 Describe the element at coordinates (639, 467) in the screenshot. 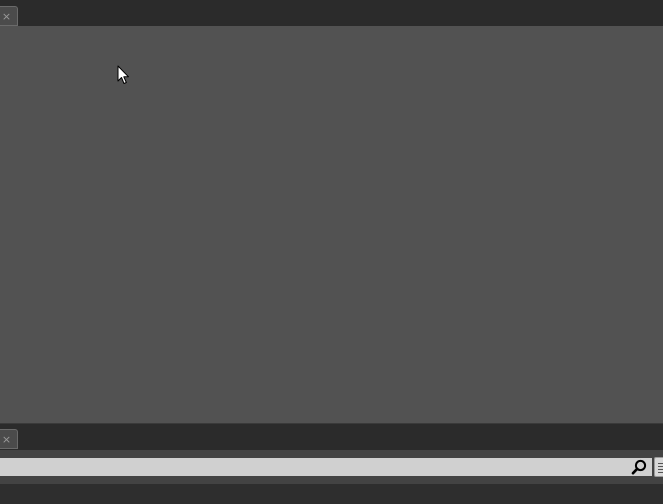

I see `search-icon` at that location.